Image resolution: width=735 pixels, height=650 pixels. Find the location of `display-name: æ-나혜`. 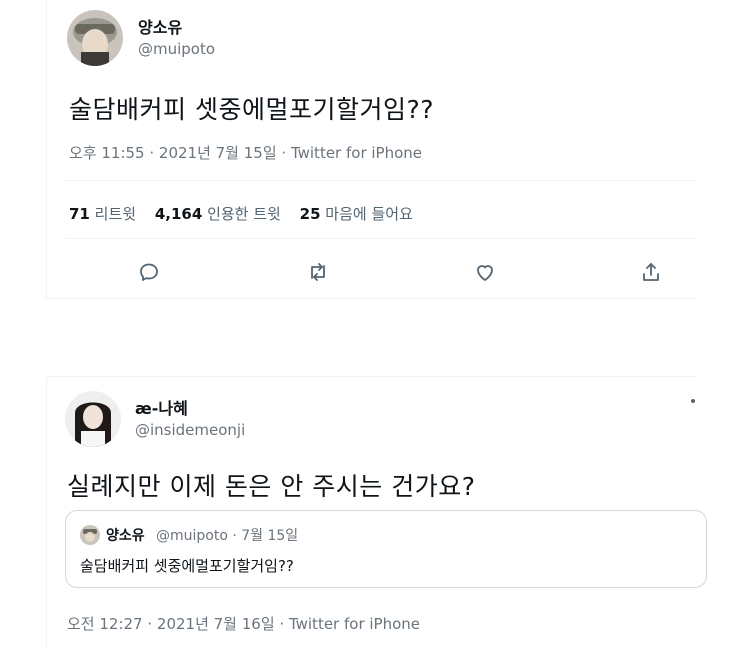

display-name: æ-나혜 is located at coordinates (161, 407).